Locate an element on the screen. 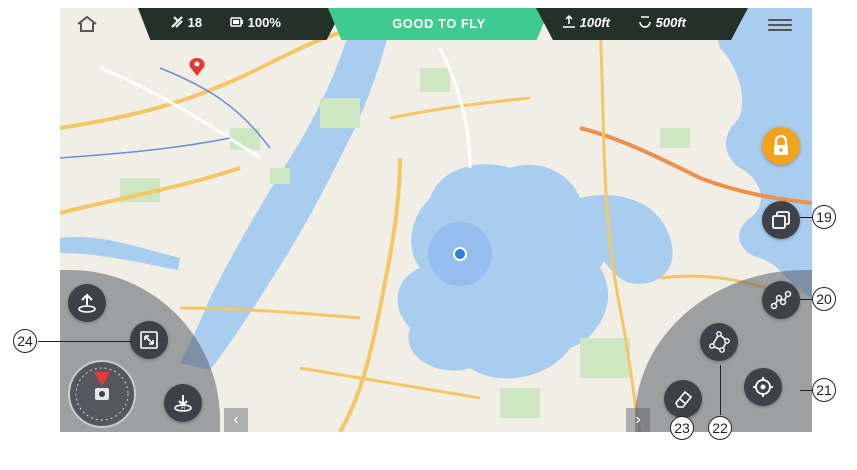 The height and width of the screenshot is (470, 857). locate-button is located at coordinates (763, 387).